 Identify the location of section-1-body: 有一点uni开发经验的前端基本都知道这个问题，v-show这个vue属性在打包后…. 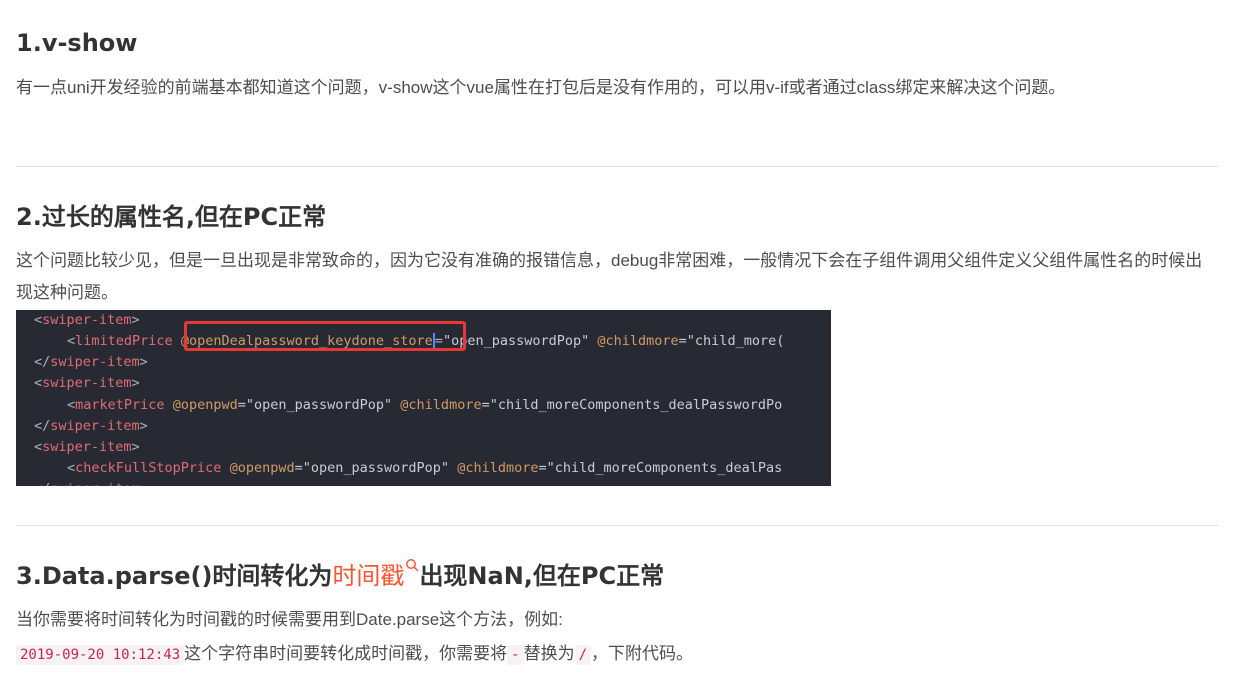
(541, 87).